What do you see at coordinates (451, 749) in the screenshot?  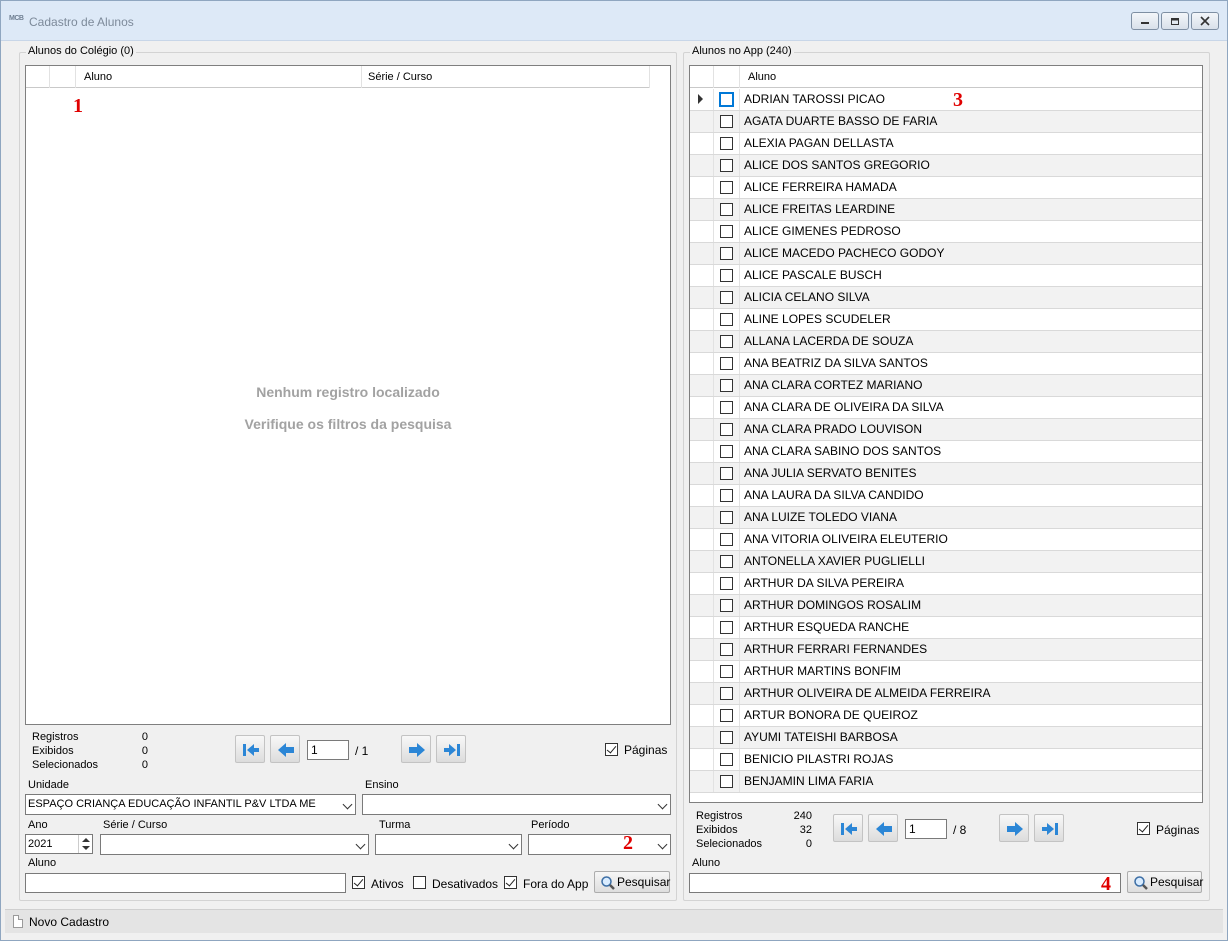 I see `school-last-page-button` at bounding box center [451, 749].